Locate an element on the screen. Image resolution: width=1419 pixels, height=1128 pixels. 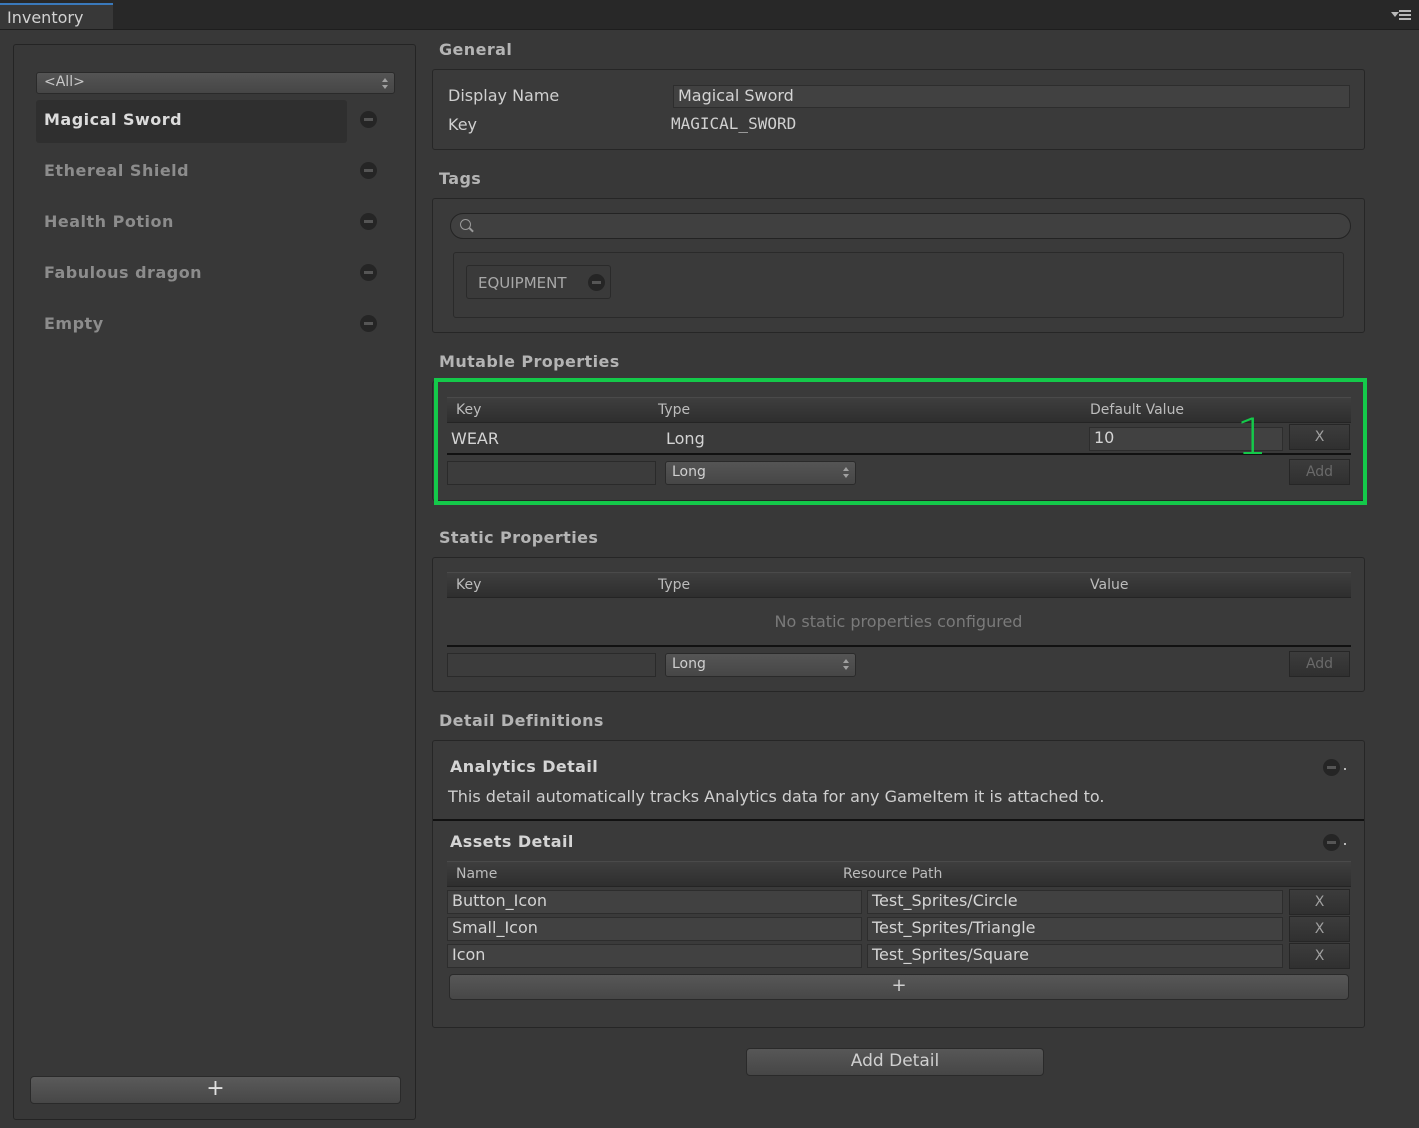
add-static-property-button: Add is located at coordinates (1319, 664).